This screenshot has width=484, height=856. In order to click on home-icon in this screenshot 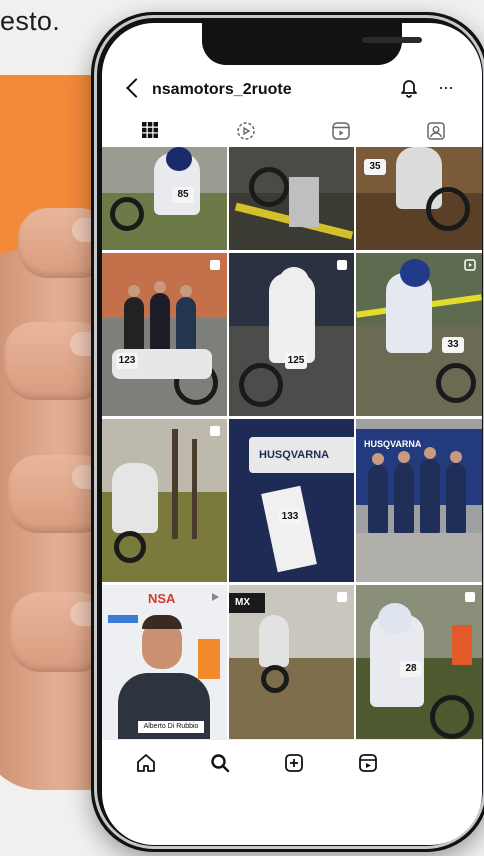, I will do `click(146, 763)`.